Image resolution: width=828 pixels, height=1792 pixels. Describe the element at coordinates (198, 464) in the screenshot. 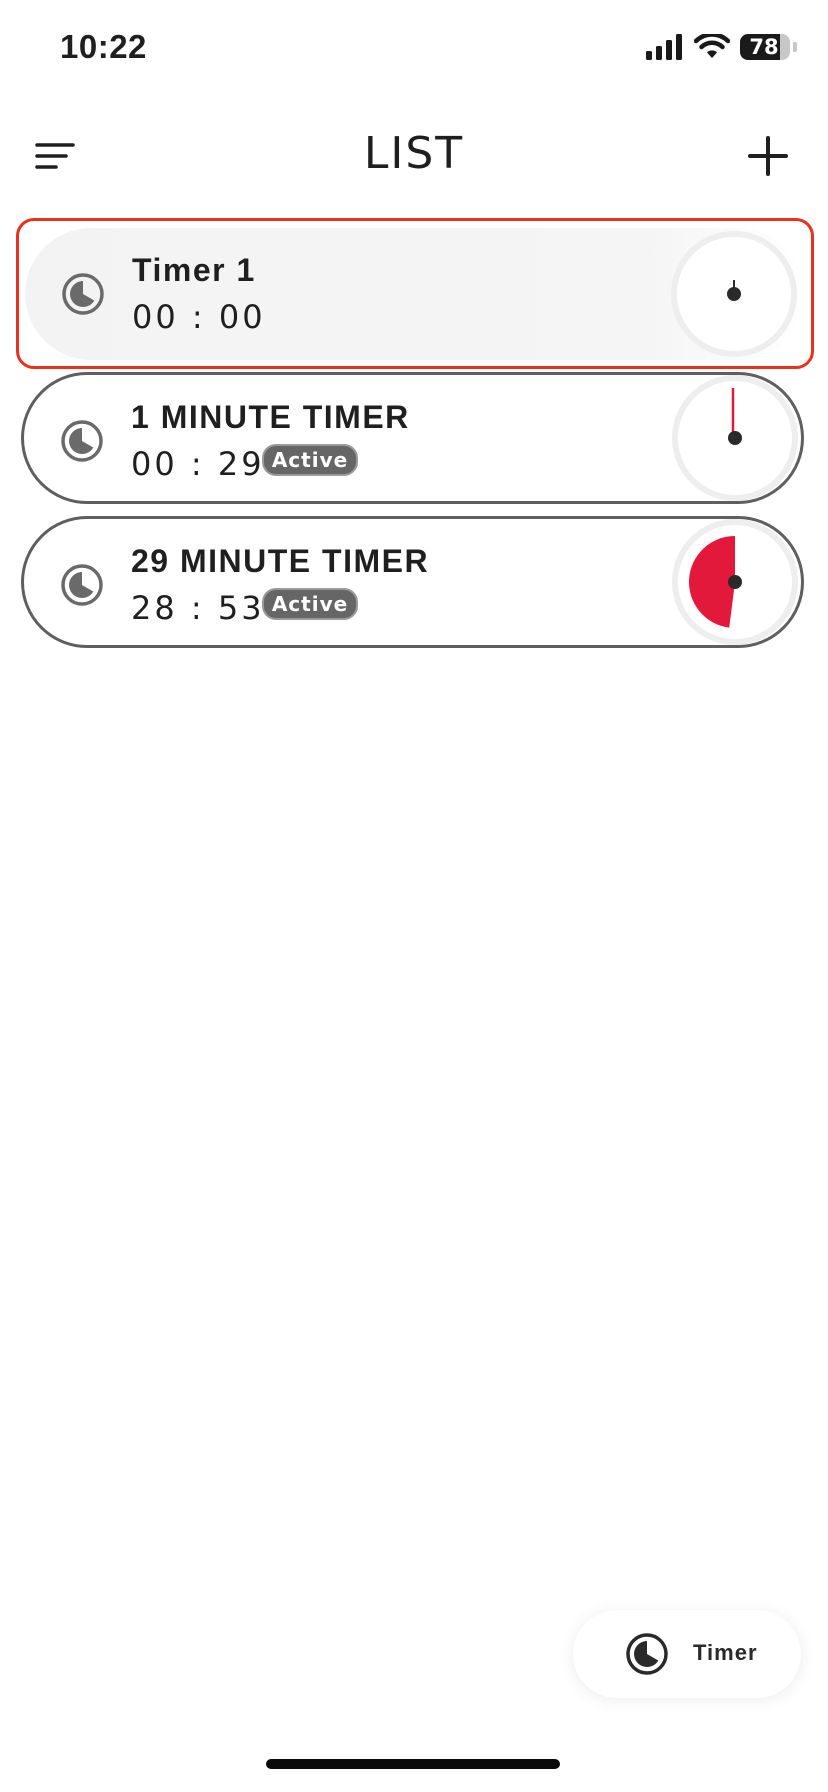

I see `timer-remaining: 00 : 29` at that location.